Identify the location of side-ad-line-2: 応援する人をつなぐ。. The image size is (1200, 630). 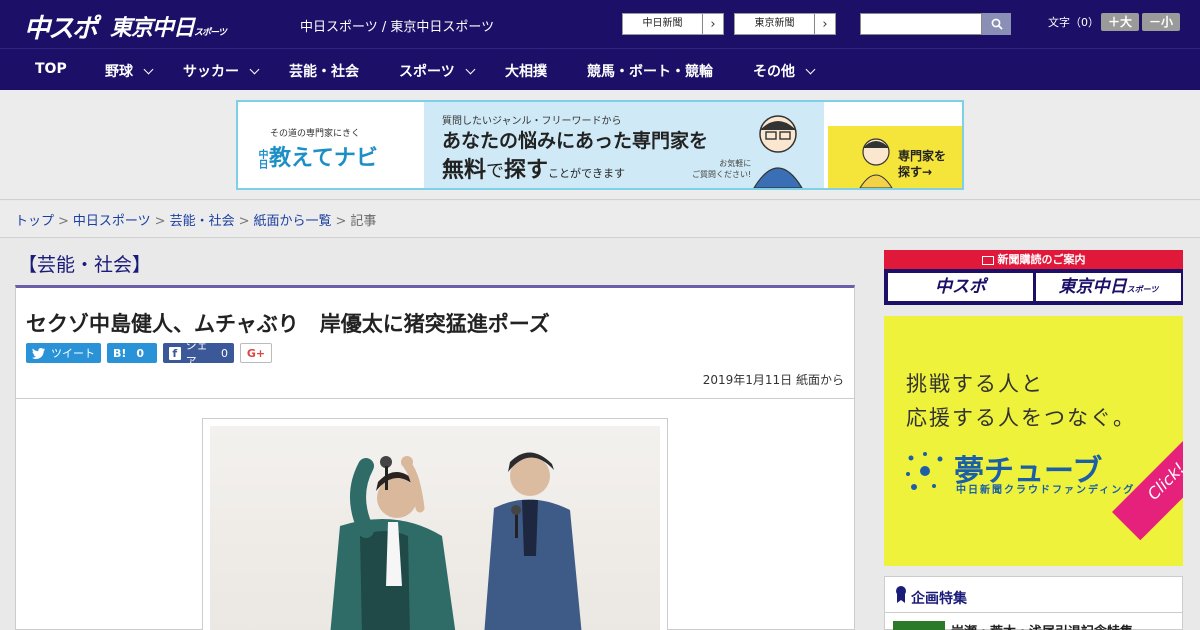
(1021, 418).